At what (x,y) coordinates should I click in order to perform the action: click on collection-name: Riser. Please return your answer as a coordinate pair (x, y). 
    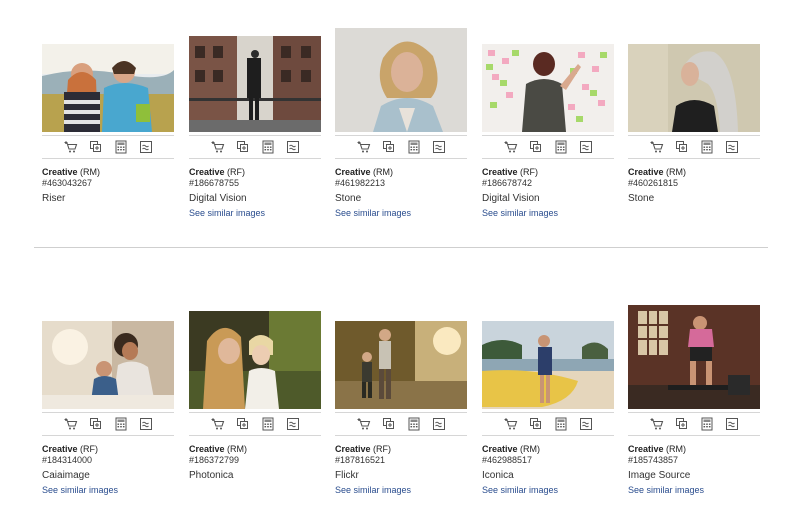
    Looking at the image, I should click on (54, 198).